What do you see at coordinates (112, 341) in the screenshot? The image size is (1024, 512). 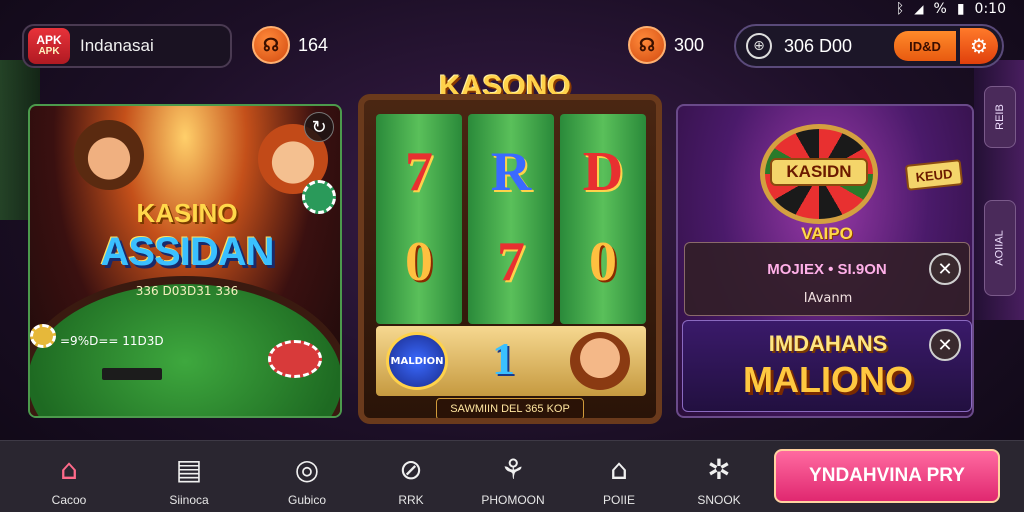 I see `table-row-text: =9%D== 11D3D` at bounding box center [112, 341].